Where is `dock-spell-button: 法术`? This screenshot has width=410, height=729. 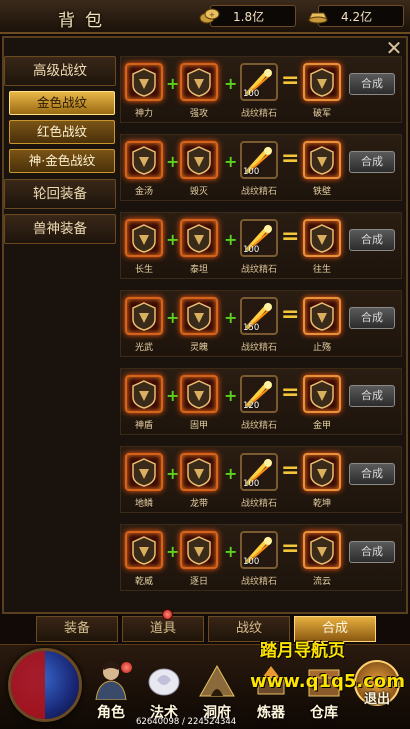 dock-spell-button: 法术 is located at coordinates (164, 690).